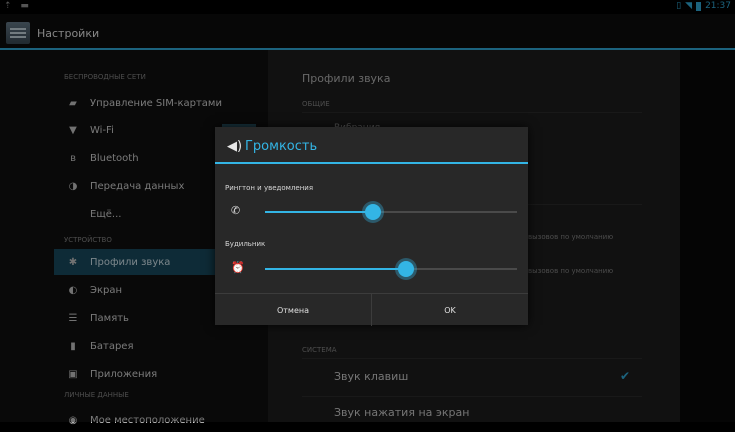  Describe the element at coordinates (293, 310) in the screenshot. I see `cancel-button: Отмена` at that location.